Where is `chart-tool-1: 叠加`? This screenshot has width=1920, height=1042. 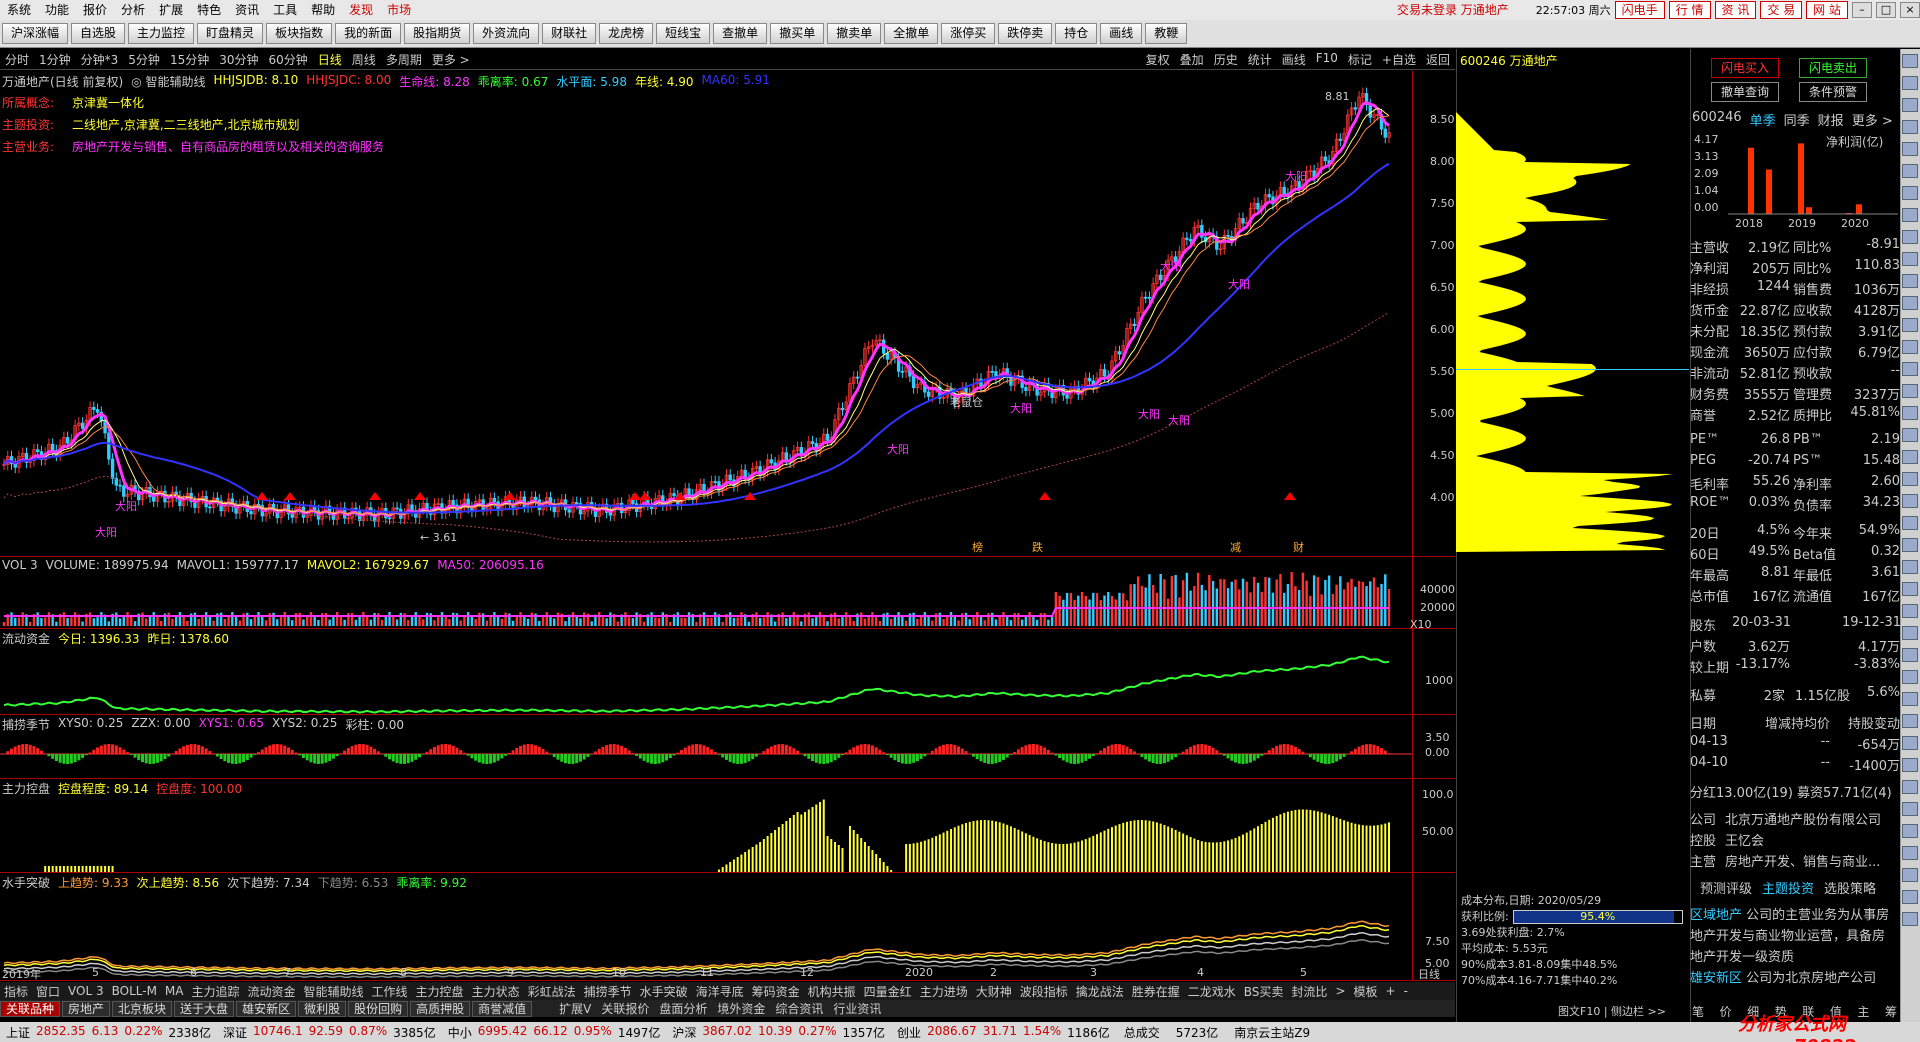
chart-tool-1: 叠加 is located at coordinates (1192, 59).